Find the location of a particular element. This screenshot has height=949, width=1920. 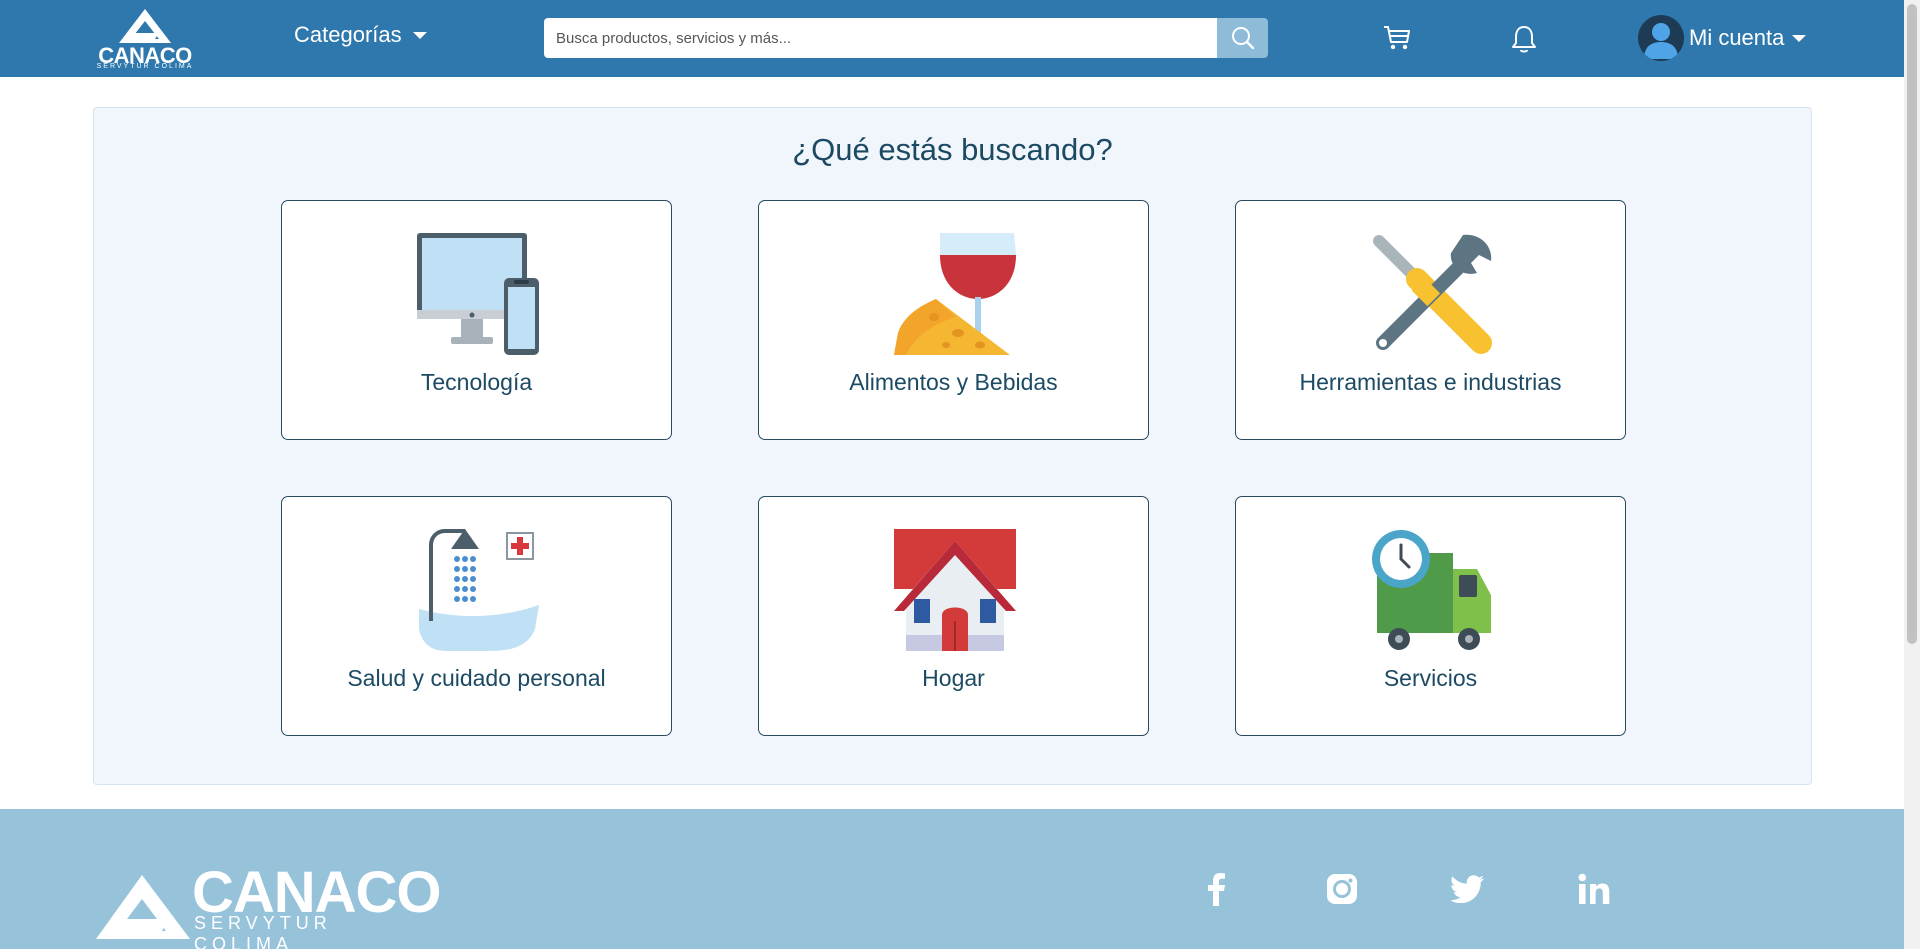

footer: CANACO SERVYTUR COLIMA is located at coordinates (952, 879).